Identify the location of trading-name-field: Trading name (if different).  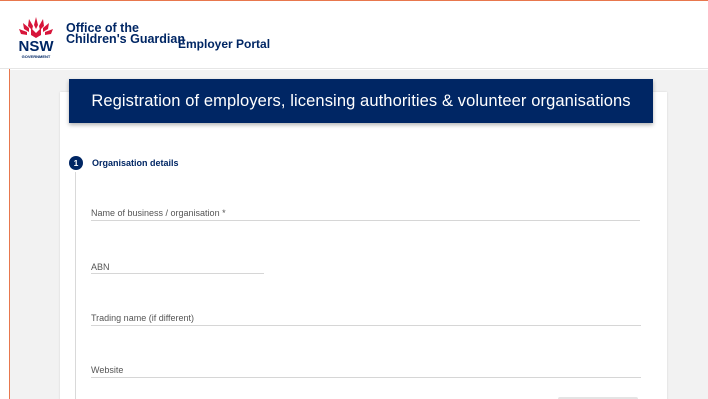
(366, 319).